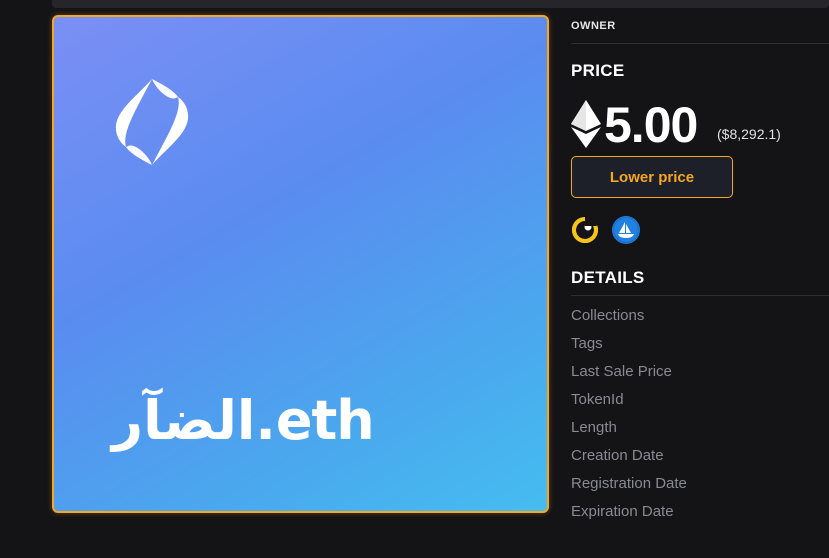 The height and width of the screenshot is (558, 829). What do you see at coordinates (593, 26) in the screenshot?
I see `owner-label: OWNER` at bounding box center [593, 26].